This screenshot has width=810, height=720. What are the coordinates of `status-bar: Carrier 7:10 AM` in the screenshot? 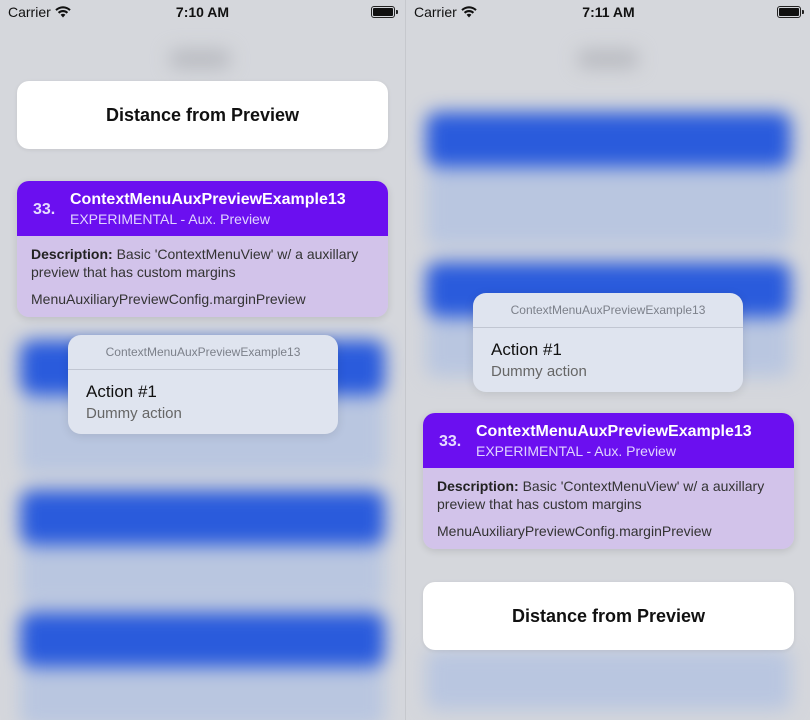 It's located at (202, 12).